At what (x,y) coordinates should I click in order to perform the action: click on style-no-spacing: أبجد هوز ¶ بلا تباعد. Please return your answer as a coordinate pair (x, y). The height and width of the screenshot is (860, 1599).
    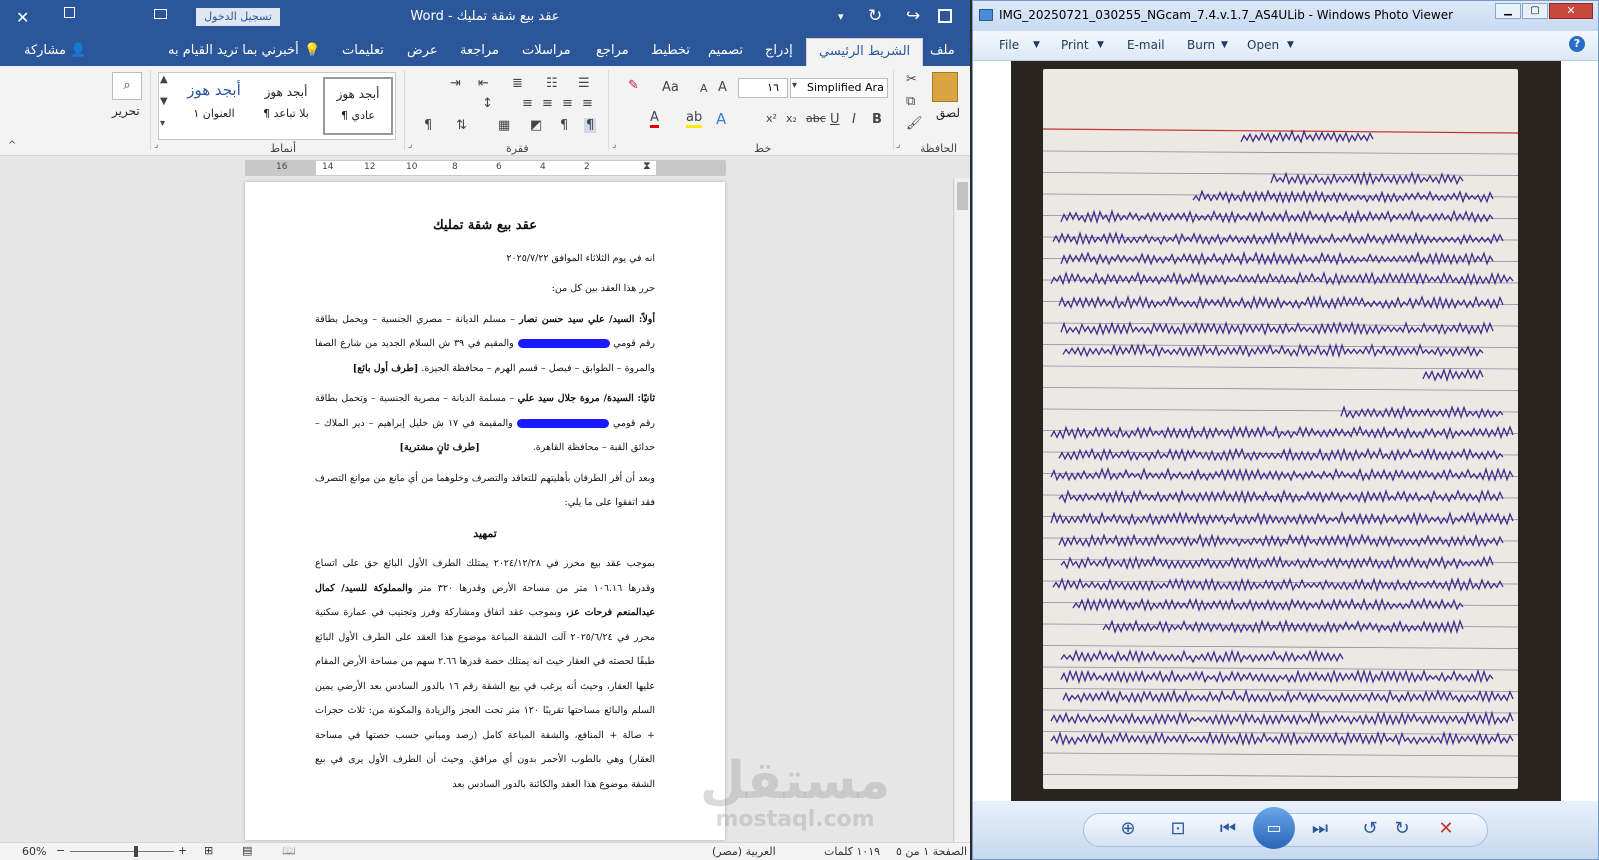
    Looking at the image, I should click on (286, 106).